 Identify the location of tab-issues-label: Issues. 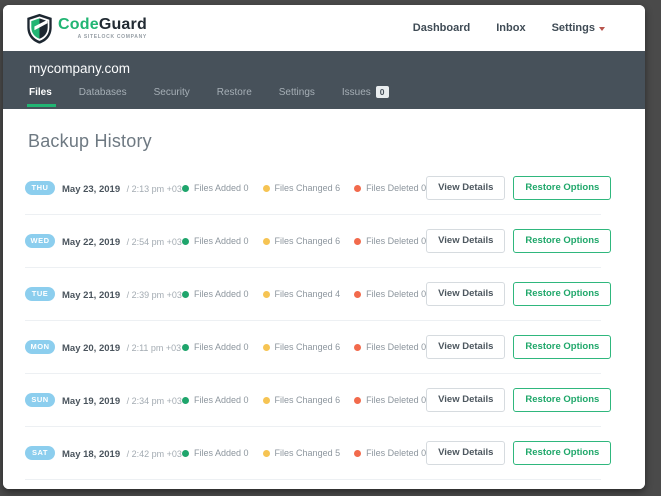
(356, 92).